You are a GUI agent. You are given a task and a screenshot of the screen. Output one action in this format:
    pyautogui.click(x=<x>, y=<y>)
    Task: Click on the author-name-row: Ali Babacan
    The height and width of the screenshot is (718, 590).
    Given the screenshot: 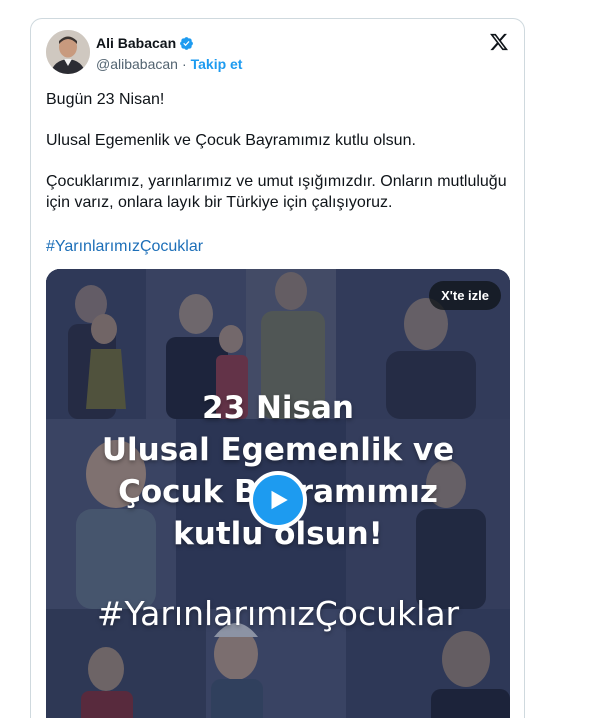 What is the action you would take?
    pyautogui.click(x=145, y=43)
    